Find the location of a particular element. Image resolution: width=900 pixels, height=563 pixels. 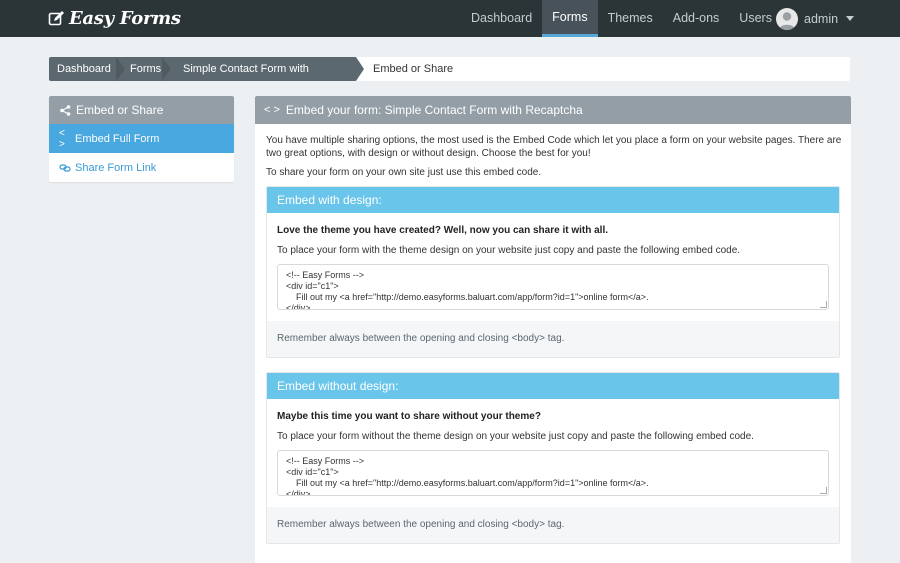

caret-down-icon is located at coordinates (850, 18).